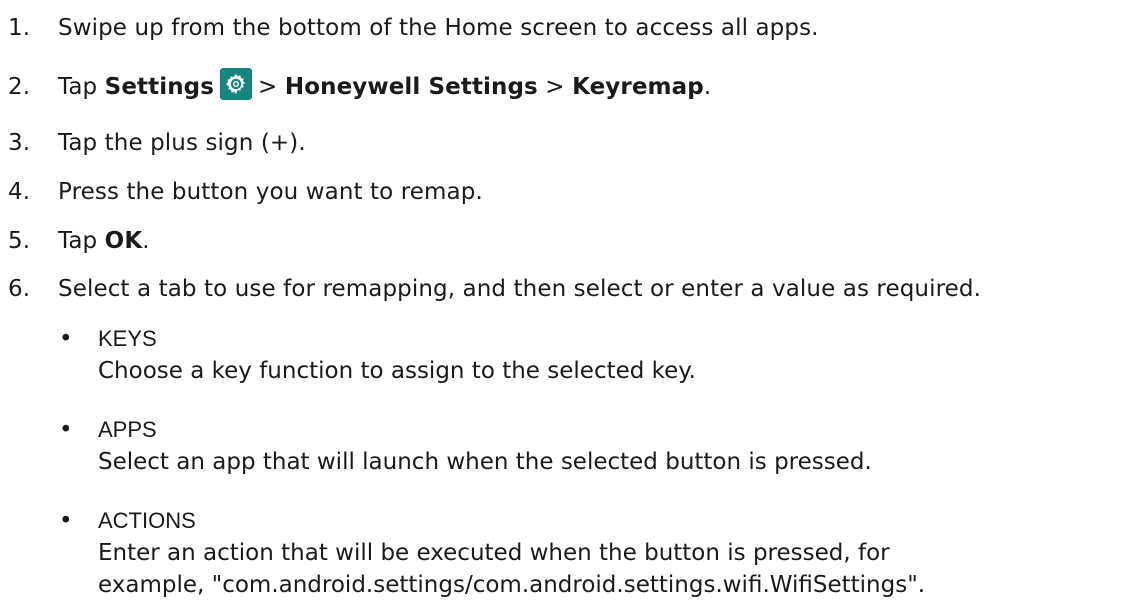 The image size is (1129, 605). Describe the element at coordinates (236, 83) in the screenshot. I see `gear-icon` at that location.